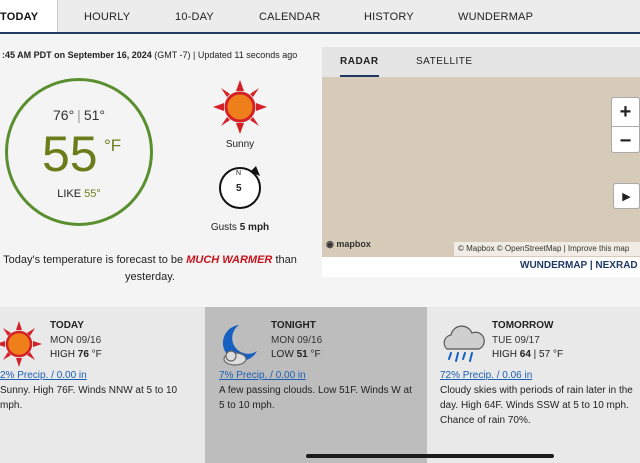  I want to click on gusts-value: 5 mph, so click(254, 227).